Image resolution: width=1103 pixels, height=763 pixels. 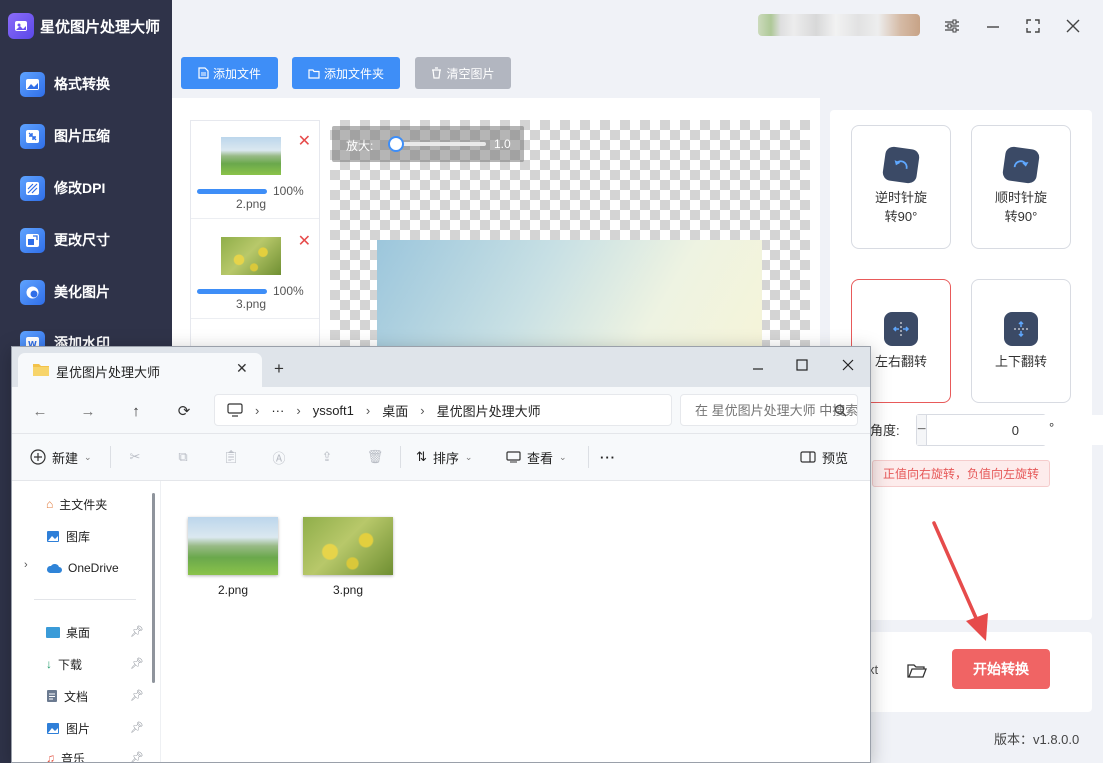 What do you see at coordinates (1073, 26) in the screenshot?
I see `close-icon` at bounding box center [1073, 26].